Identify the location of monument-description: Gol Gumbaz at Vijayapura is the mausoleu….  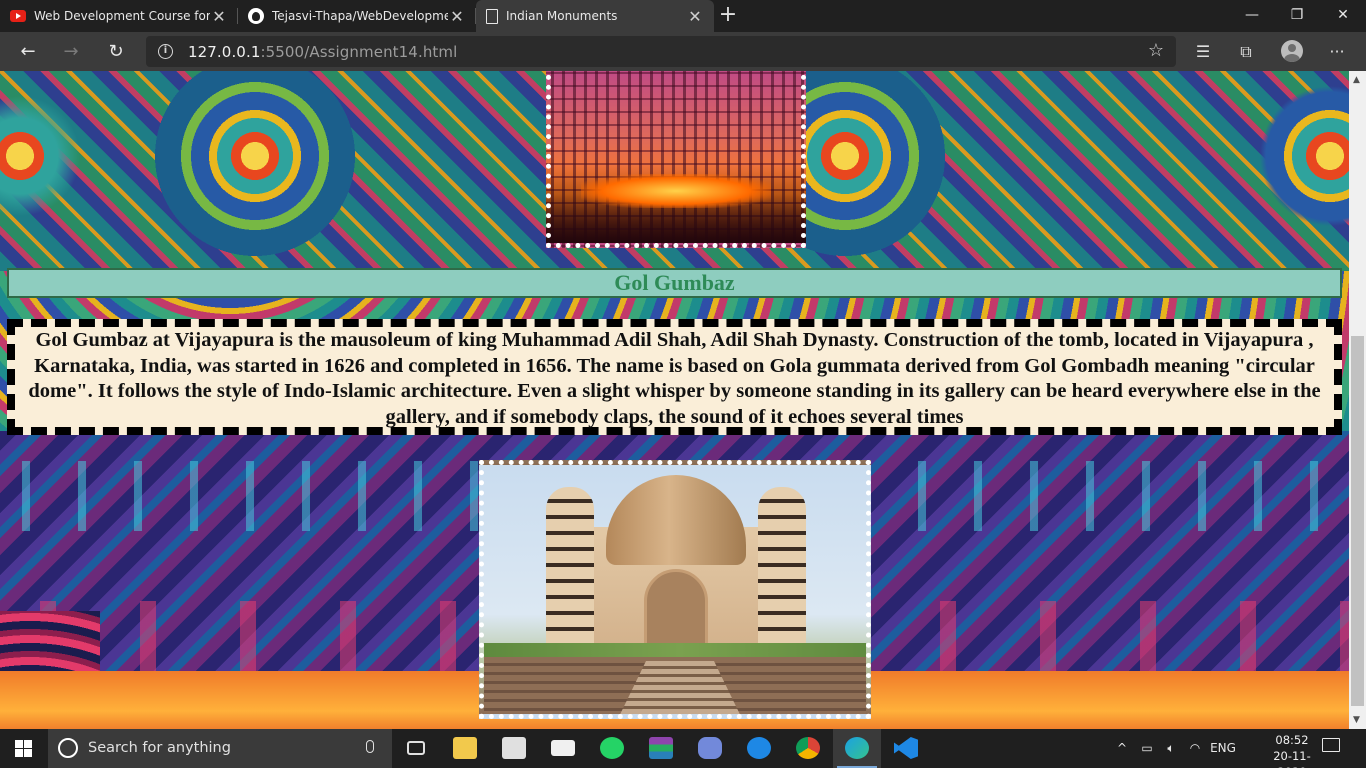
(674, 378).